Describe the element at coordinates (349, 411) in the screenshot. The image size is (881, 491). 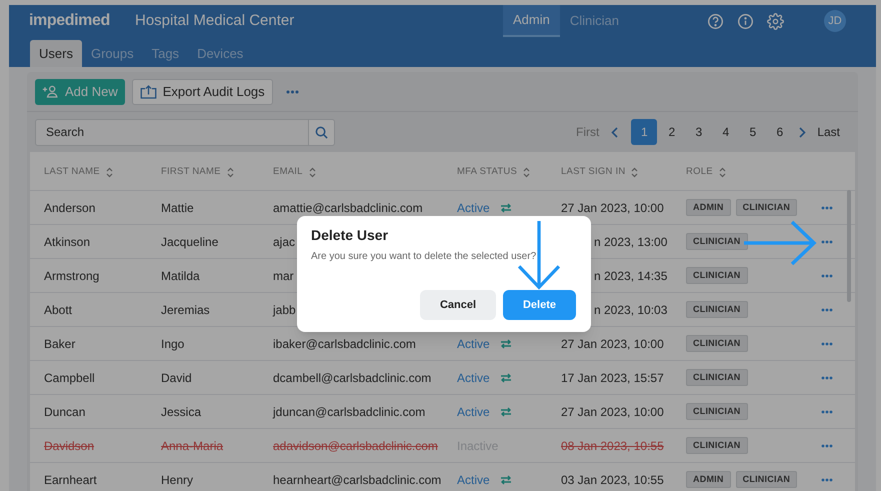
I see `table-cell: jduncan@carlsbadclinic.com` at that location.